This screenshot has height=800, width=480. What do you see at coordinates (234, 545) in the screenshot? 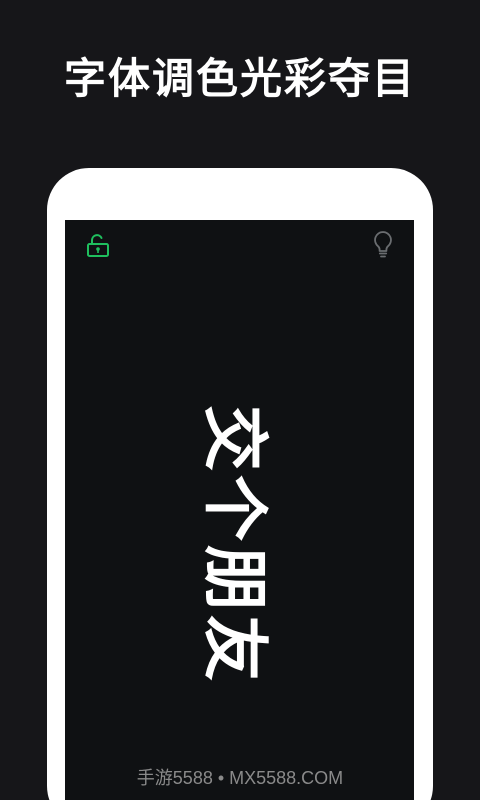
I see `display-text: 交个朋友` at bounding box center [234, 545].